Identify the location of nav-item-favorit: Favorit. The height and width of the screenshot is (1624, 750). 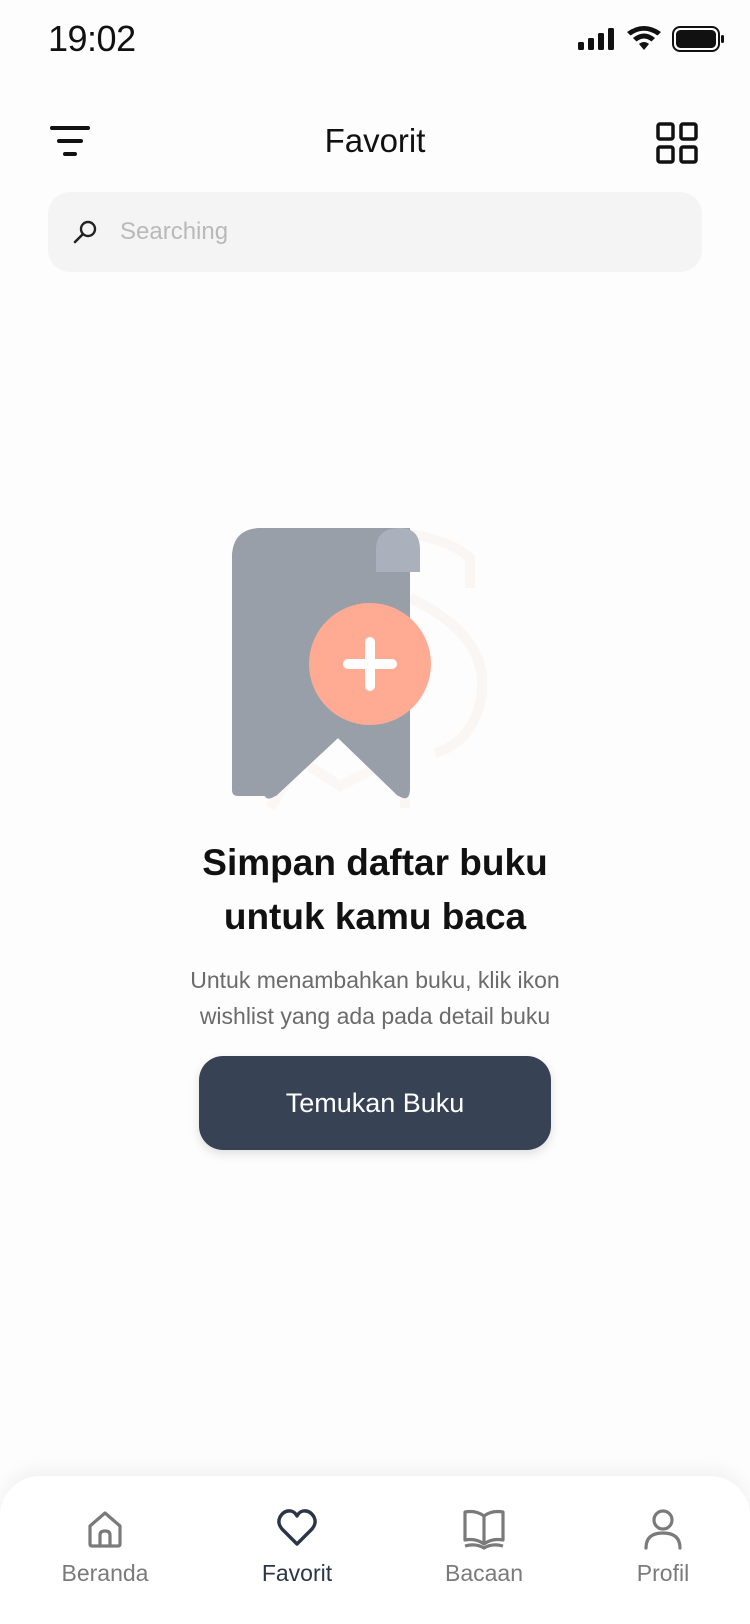
(297, 1546).